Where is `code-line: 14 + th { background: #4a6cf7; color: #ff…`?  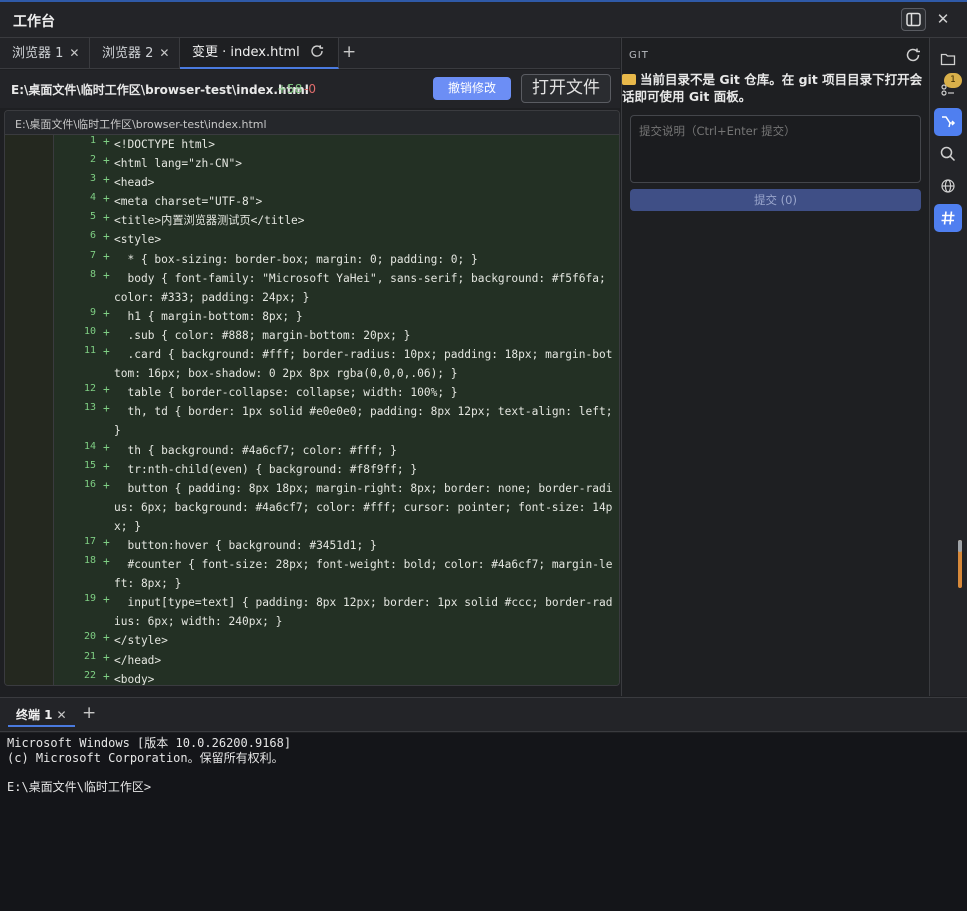 code-line: 14 + th { background: #4a6cf7; color: #ff… is located at coordinates (312, 450).